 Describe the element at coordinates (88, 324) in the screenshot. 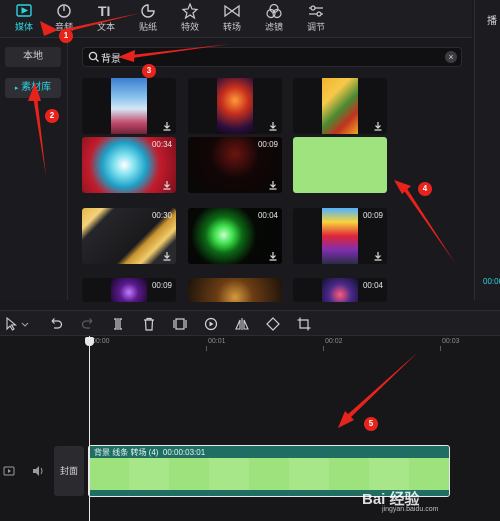

I see `redo-icon` at that location.